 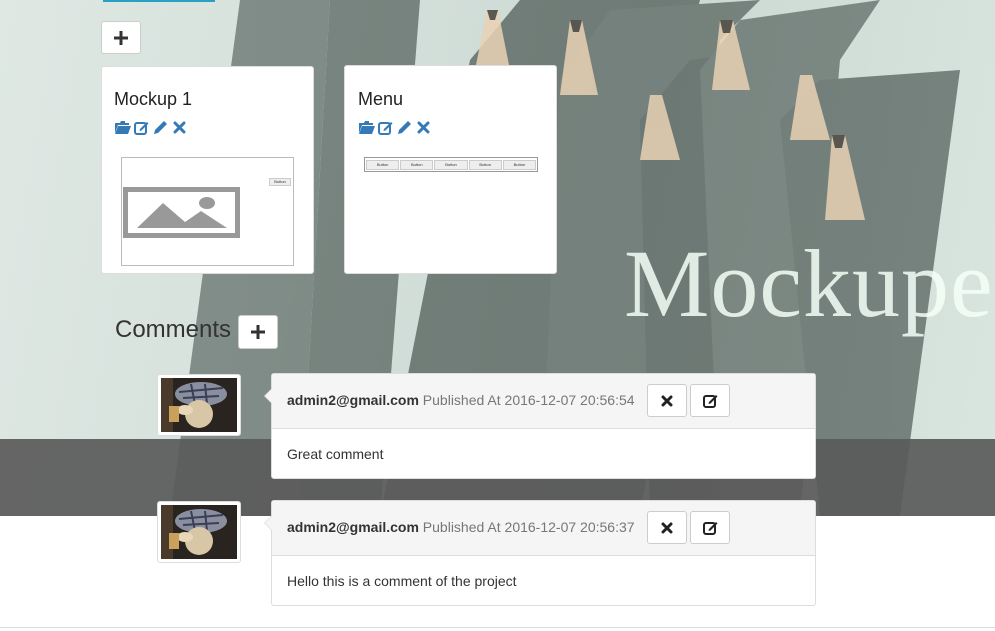 I want to click on thumbnail-button: Button, so click(x=280, y=182).